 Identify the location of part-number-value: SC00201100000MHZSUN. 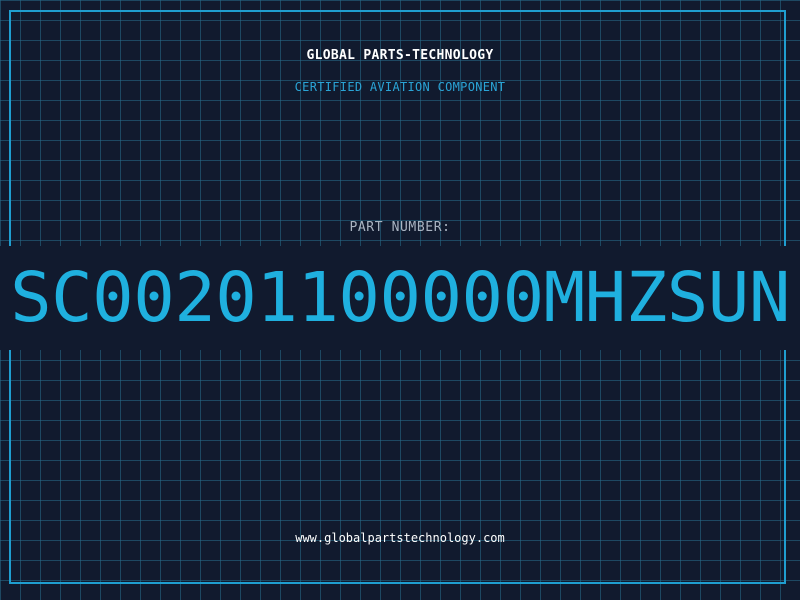
(400, 298).